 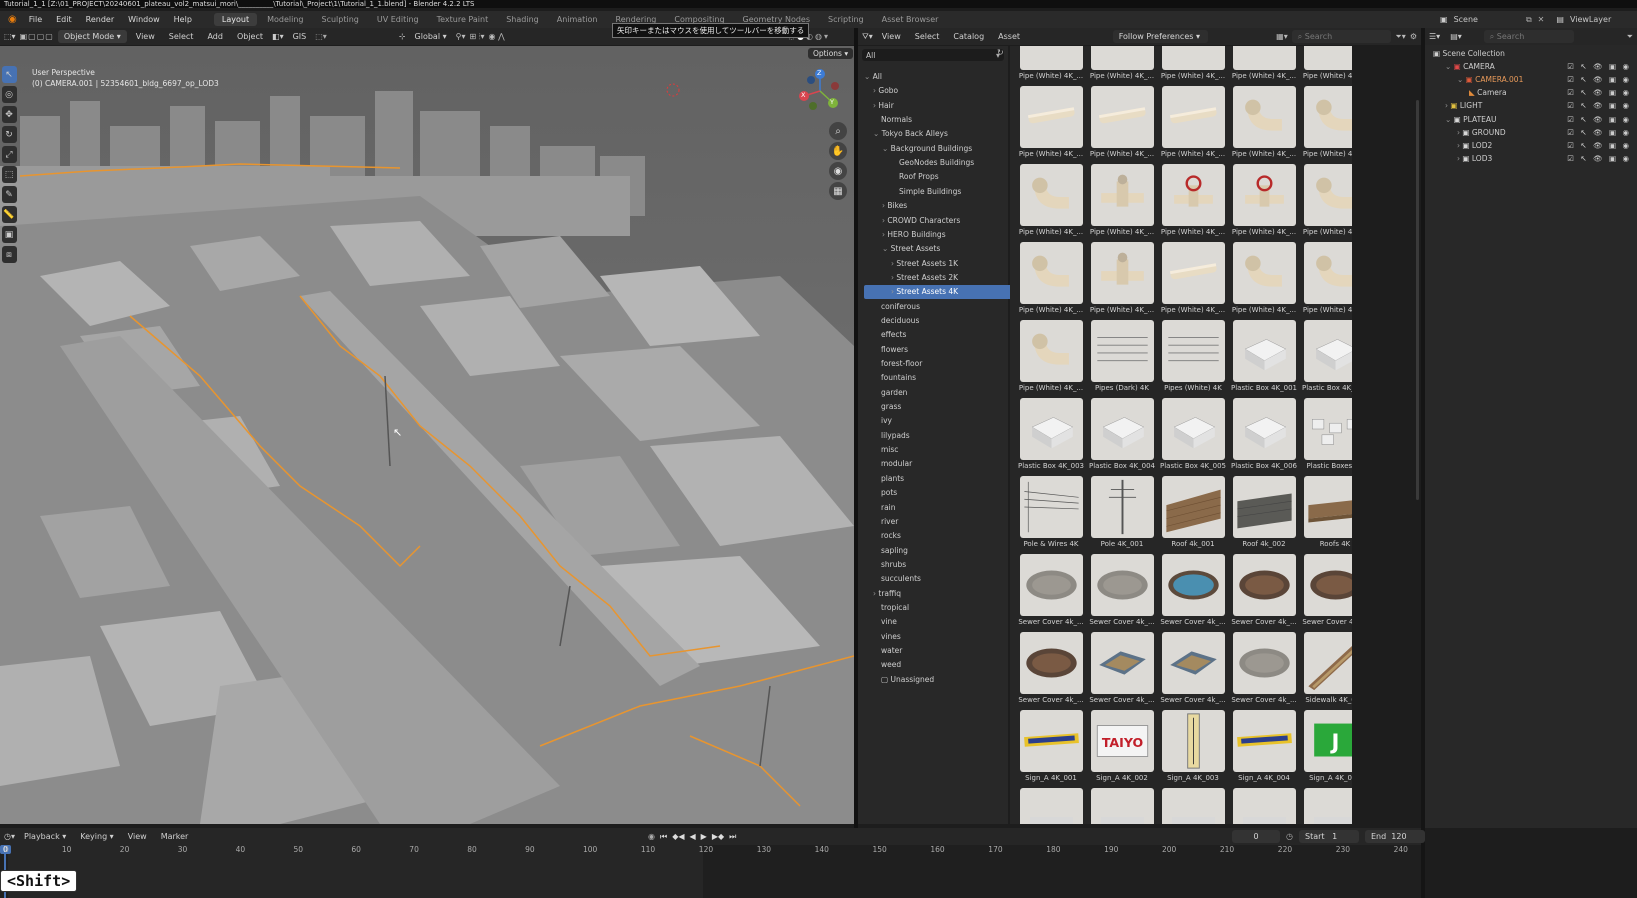 I want to click on snap-icon: ⊞ ⦙▾, so click(x=476, y=37).